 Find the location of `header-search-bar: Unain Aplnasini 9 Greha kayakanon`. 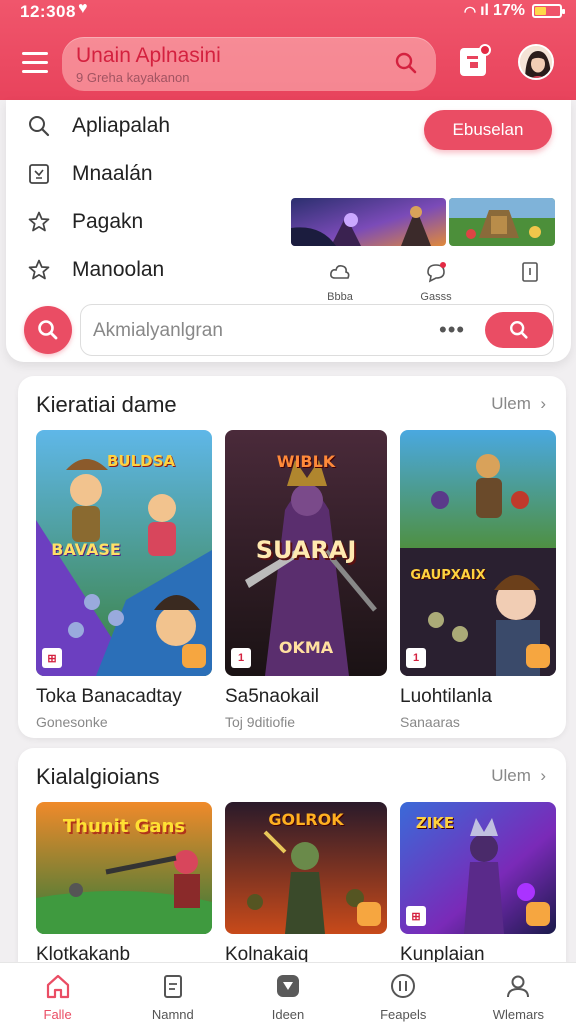

header-search-bar: Unain Aplnasini 9 Greha kayakanon is located at coordinates (249, 64).